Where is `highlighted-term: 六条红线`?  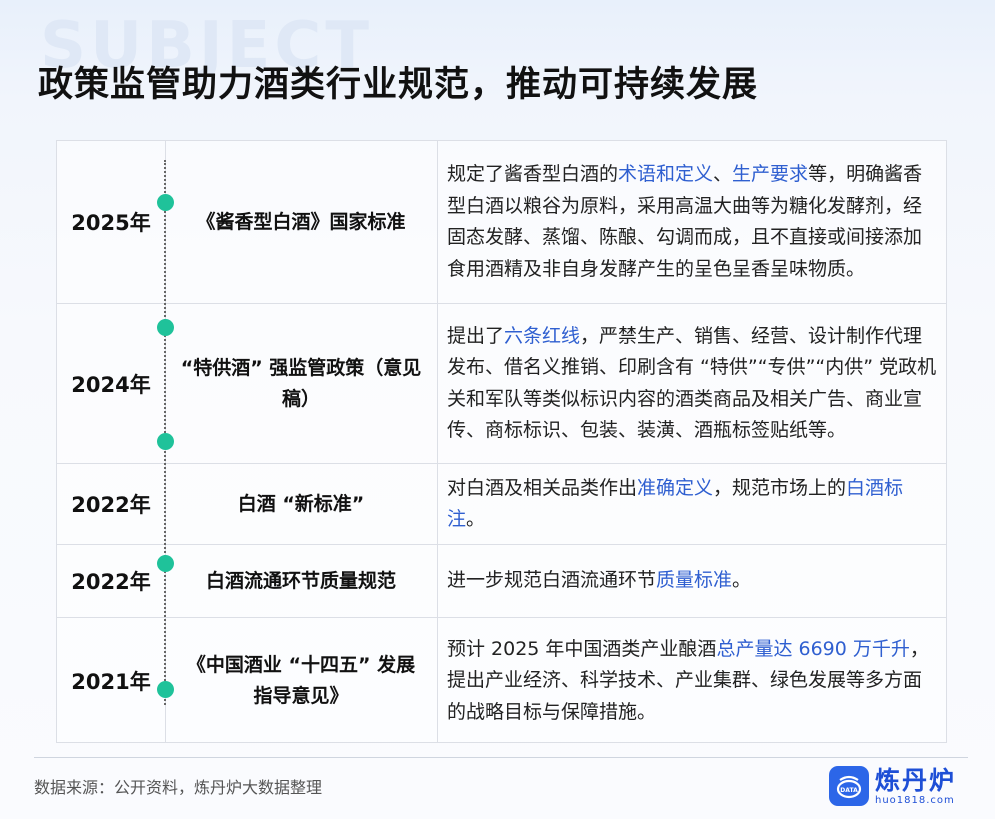 highlighted-term: 六条红线 is located at coordinates (542, 335).